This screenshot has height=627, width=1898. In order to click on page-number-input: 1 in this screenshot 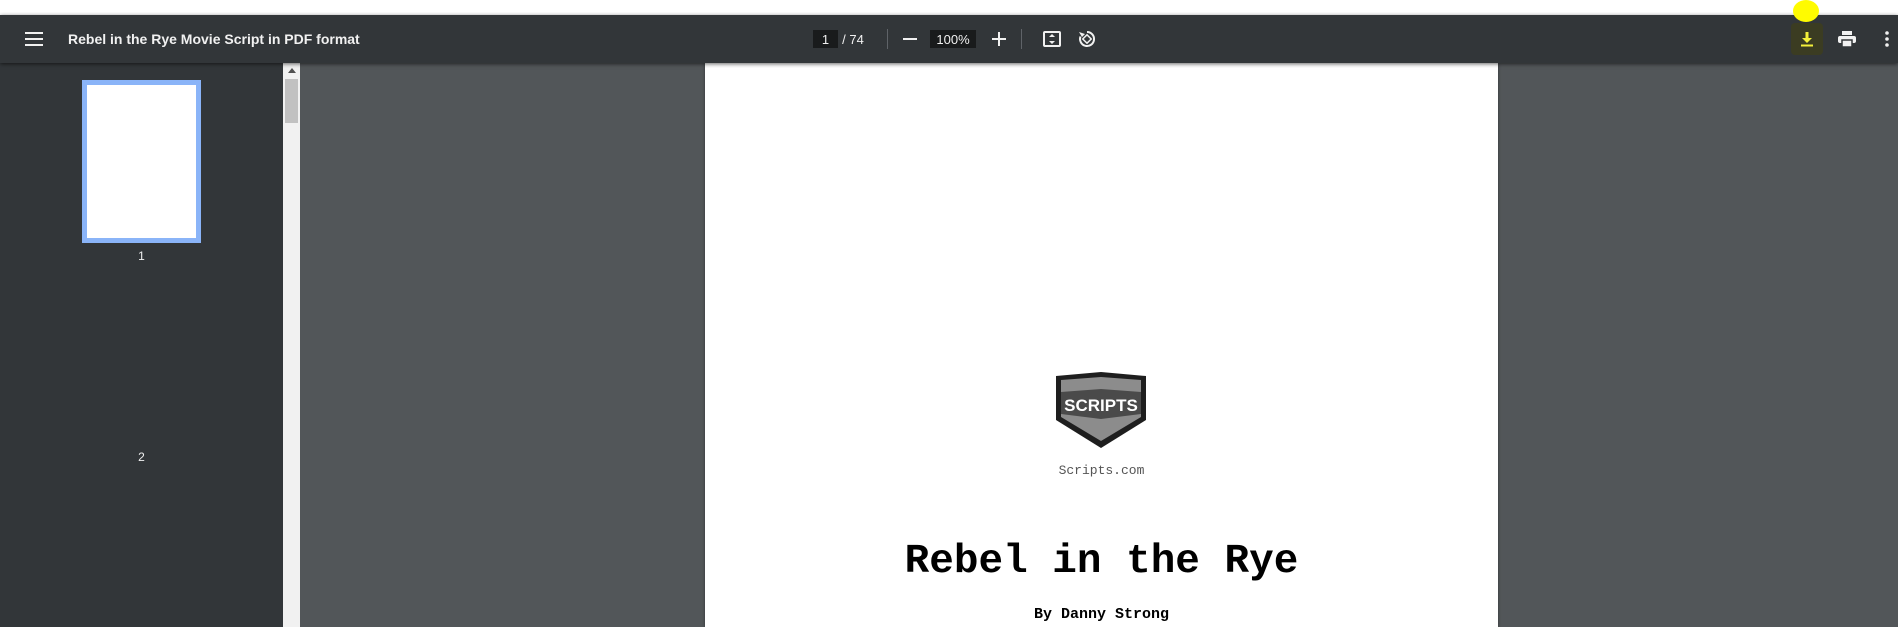, I will do `click(825, 39)`.